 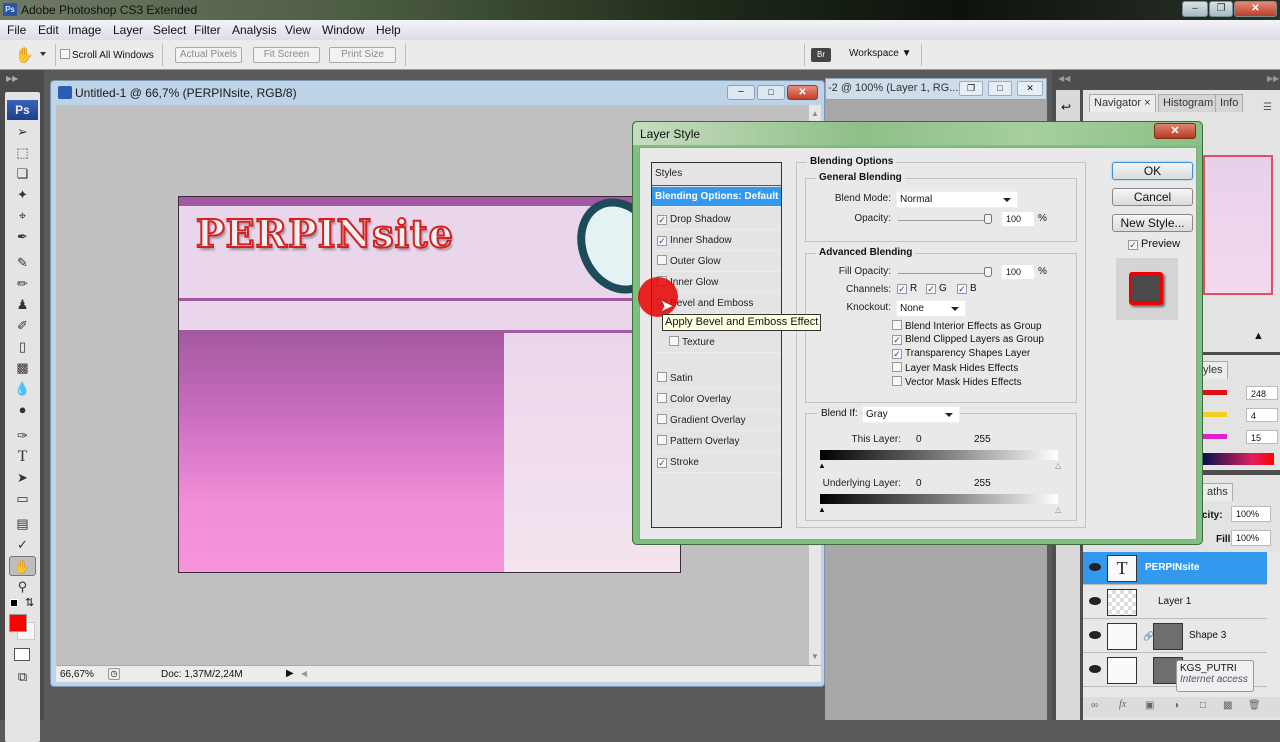 What do you see at coordinates (18, 623) in the screenshot?
I see `foreground-color-swatch` at bounding box center [18, 623].